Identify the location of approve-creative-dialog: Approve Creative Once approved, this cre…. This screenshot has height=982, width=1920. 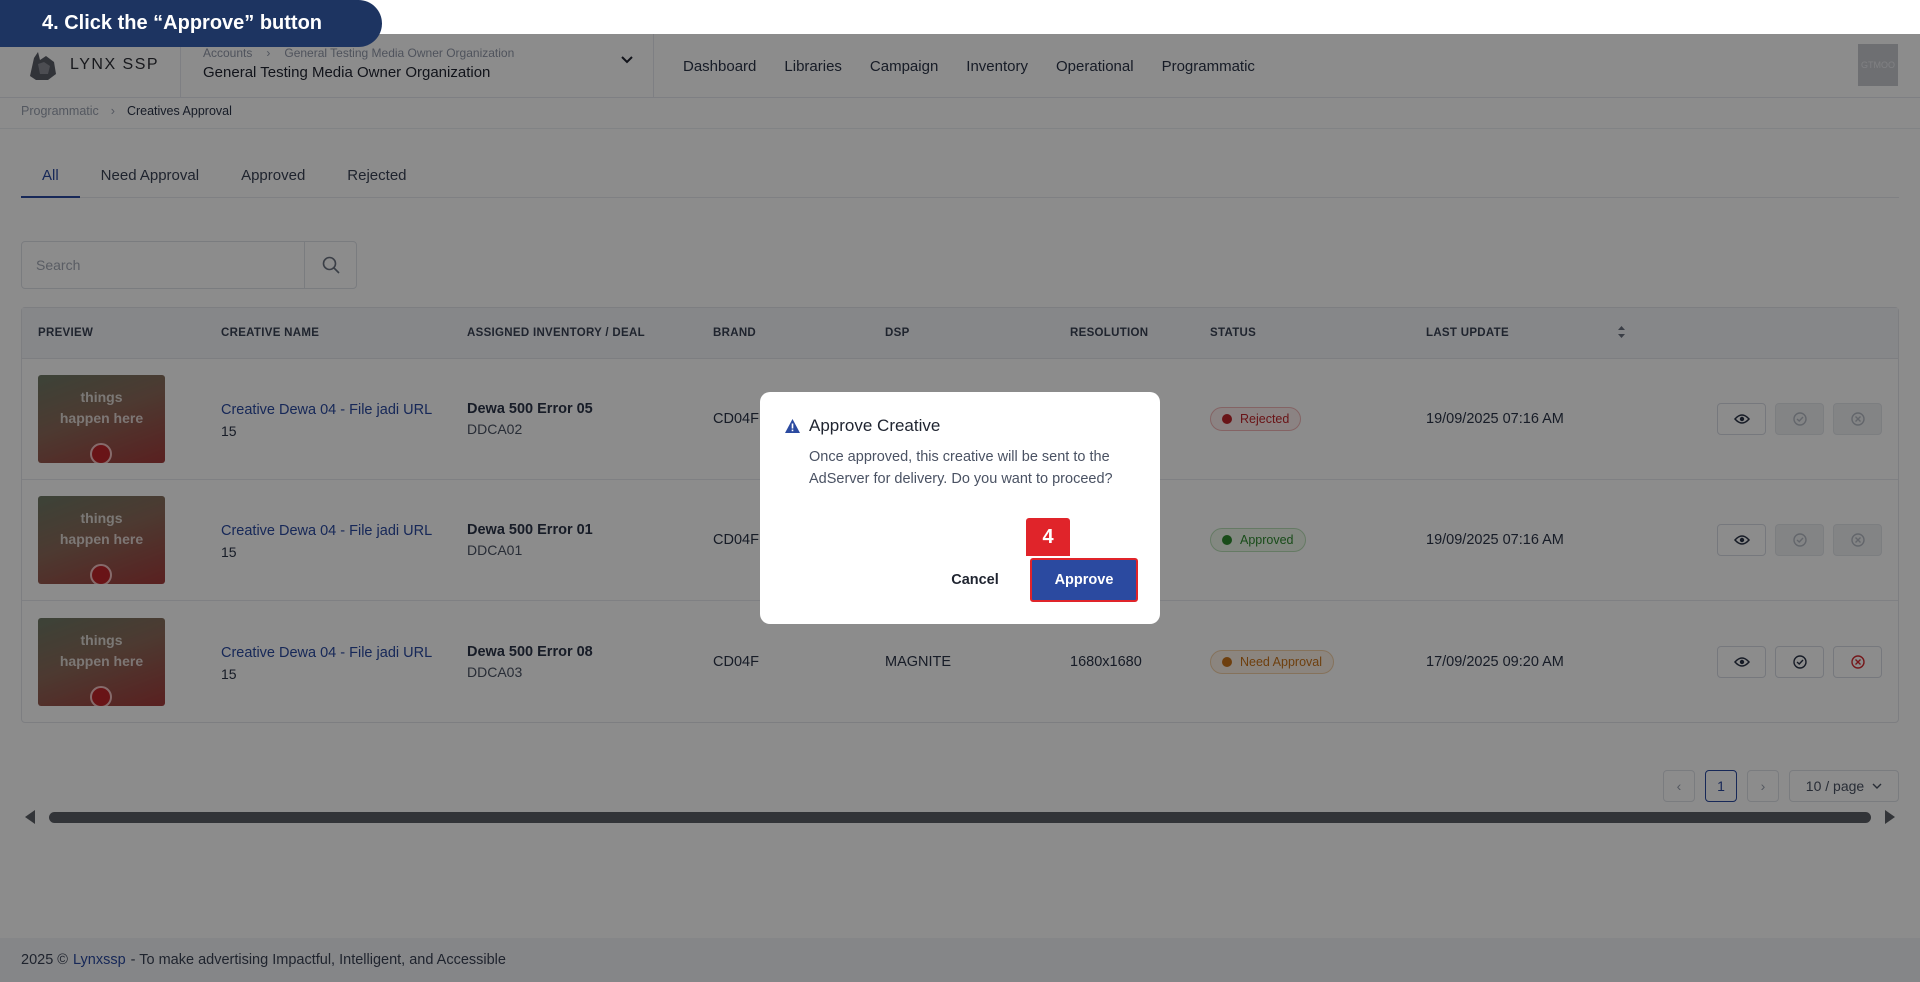
(960, 508).